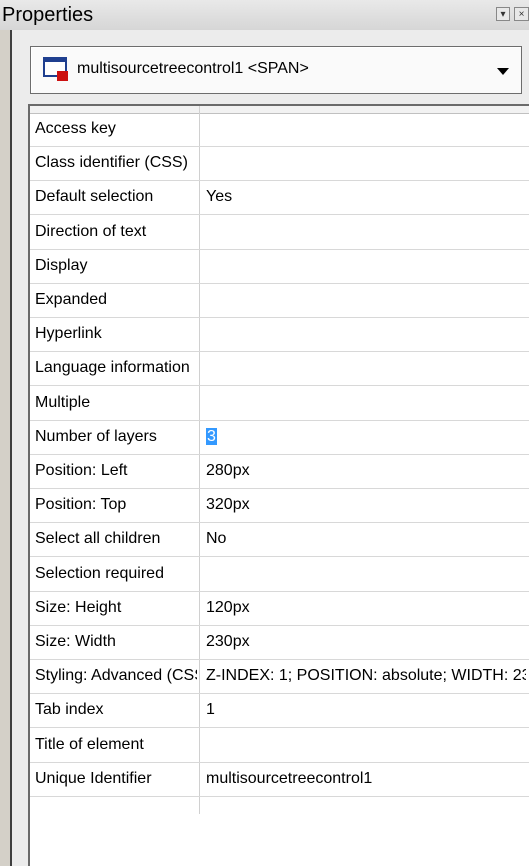  Describe the element at coordinates (366, 608) in the screenshot. I see `property-value-field: 120px` at that location.